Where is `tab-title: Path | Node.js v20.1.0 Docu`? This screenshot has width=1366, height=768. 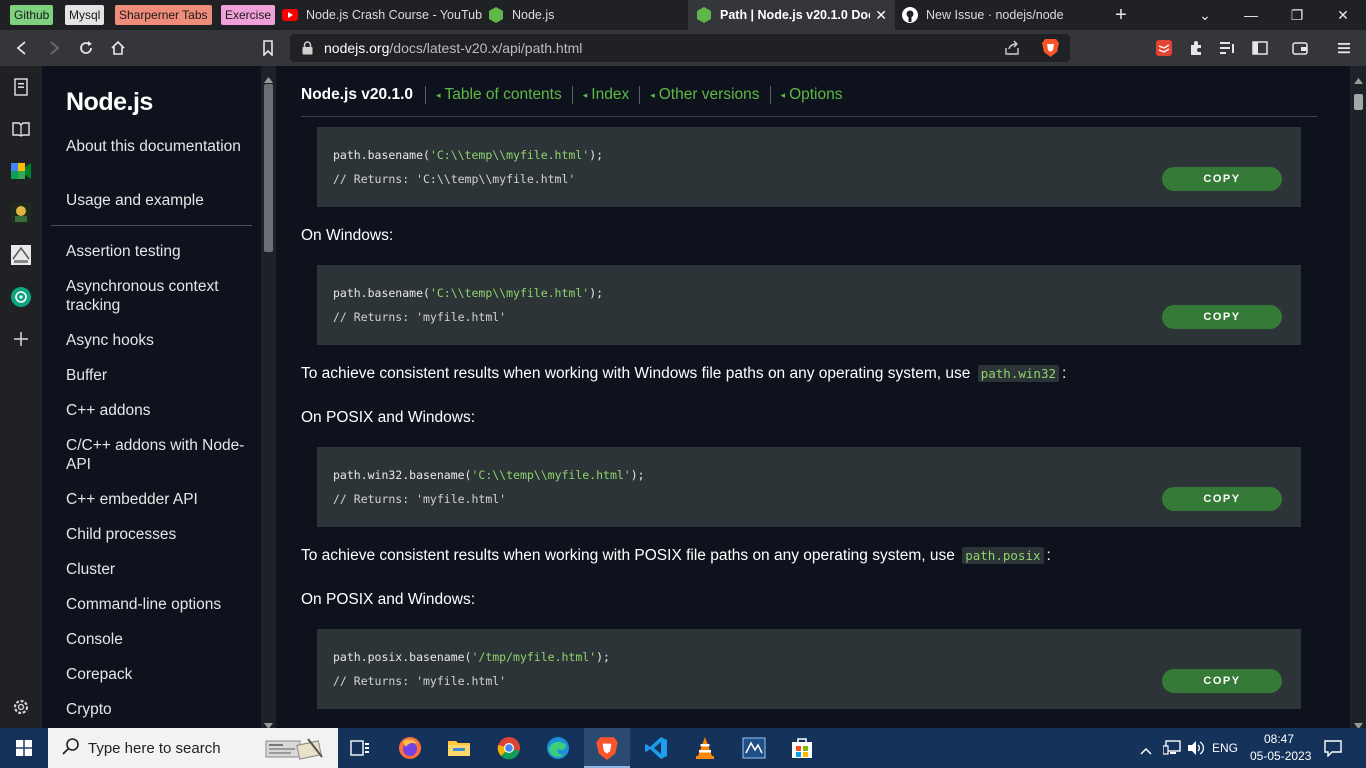
tab-title: Path | Node.js v20.1.0 Docu is located at coordinates (795, 15).